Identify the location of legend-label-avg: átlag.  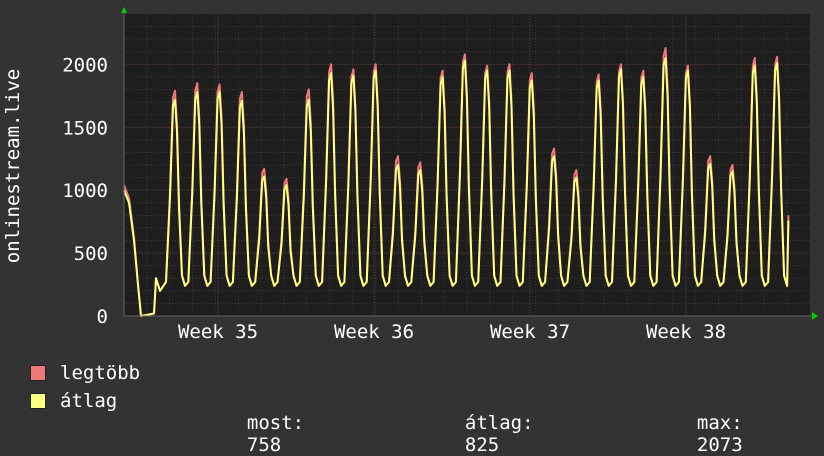
(89, 401).